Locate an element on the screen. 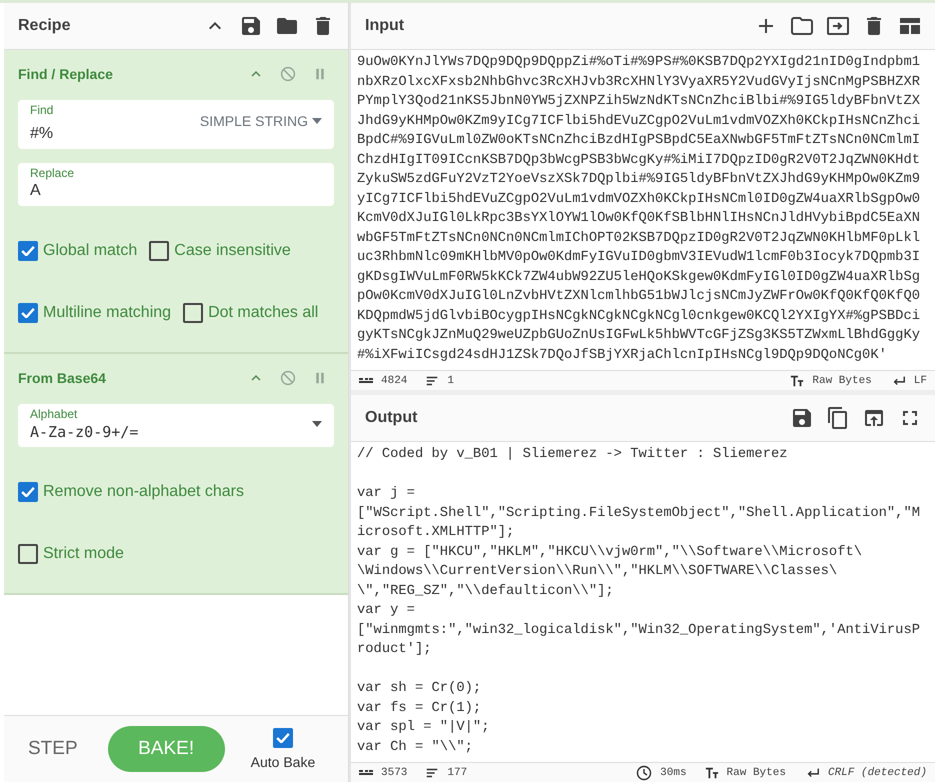 The width and height of the screenshot is (935, 782). dropdown-field: Alphabet A-Za-z0-9+/= is located at coordinates (176, 425).